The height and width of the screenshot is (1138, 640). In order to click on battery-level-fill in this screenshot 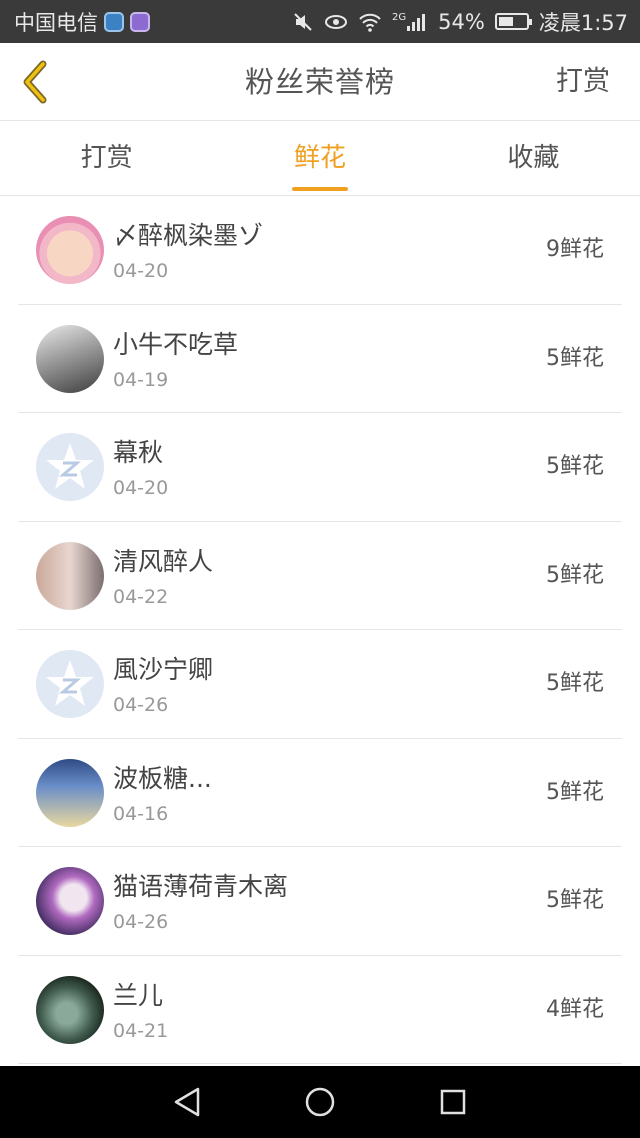, I will do `click(505, 21)`.